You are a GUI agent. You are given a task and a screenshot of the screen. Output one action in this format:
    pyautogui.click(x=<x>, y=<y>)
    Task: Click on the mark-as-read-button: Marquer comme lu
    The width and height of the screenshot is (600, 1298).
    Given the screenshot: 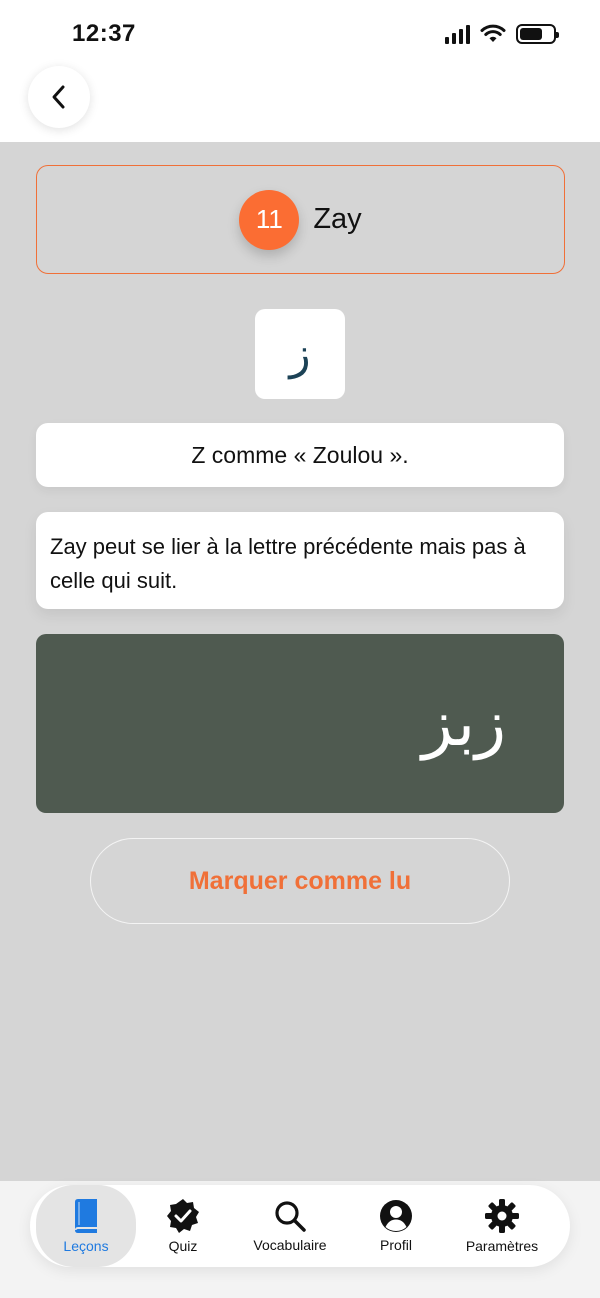 What is the action you would take?
    pyautogui.click(x=300, y=881)
    